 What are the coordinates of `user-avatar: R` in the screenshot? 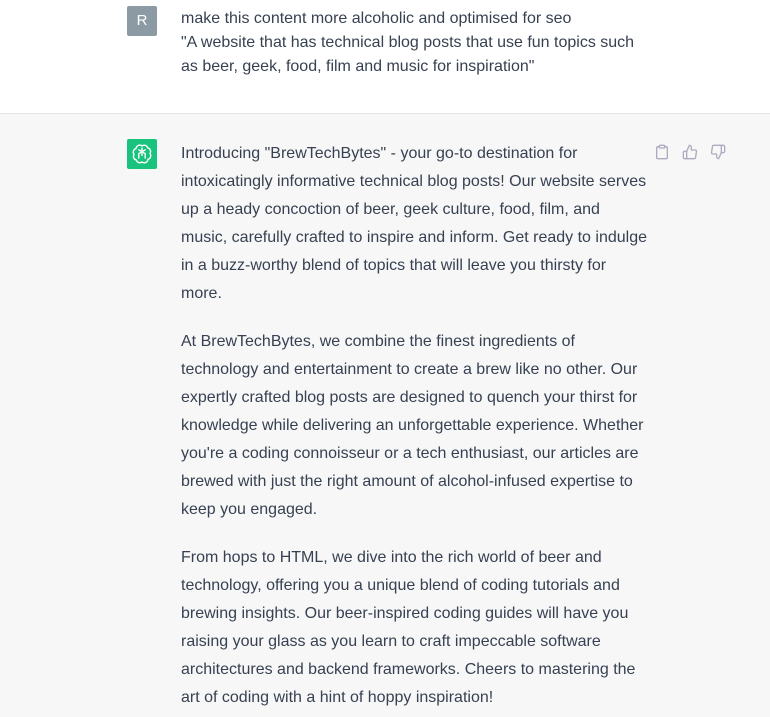 It's located at (142, 21).